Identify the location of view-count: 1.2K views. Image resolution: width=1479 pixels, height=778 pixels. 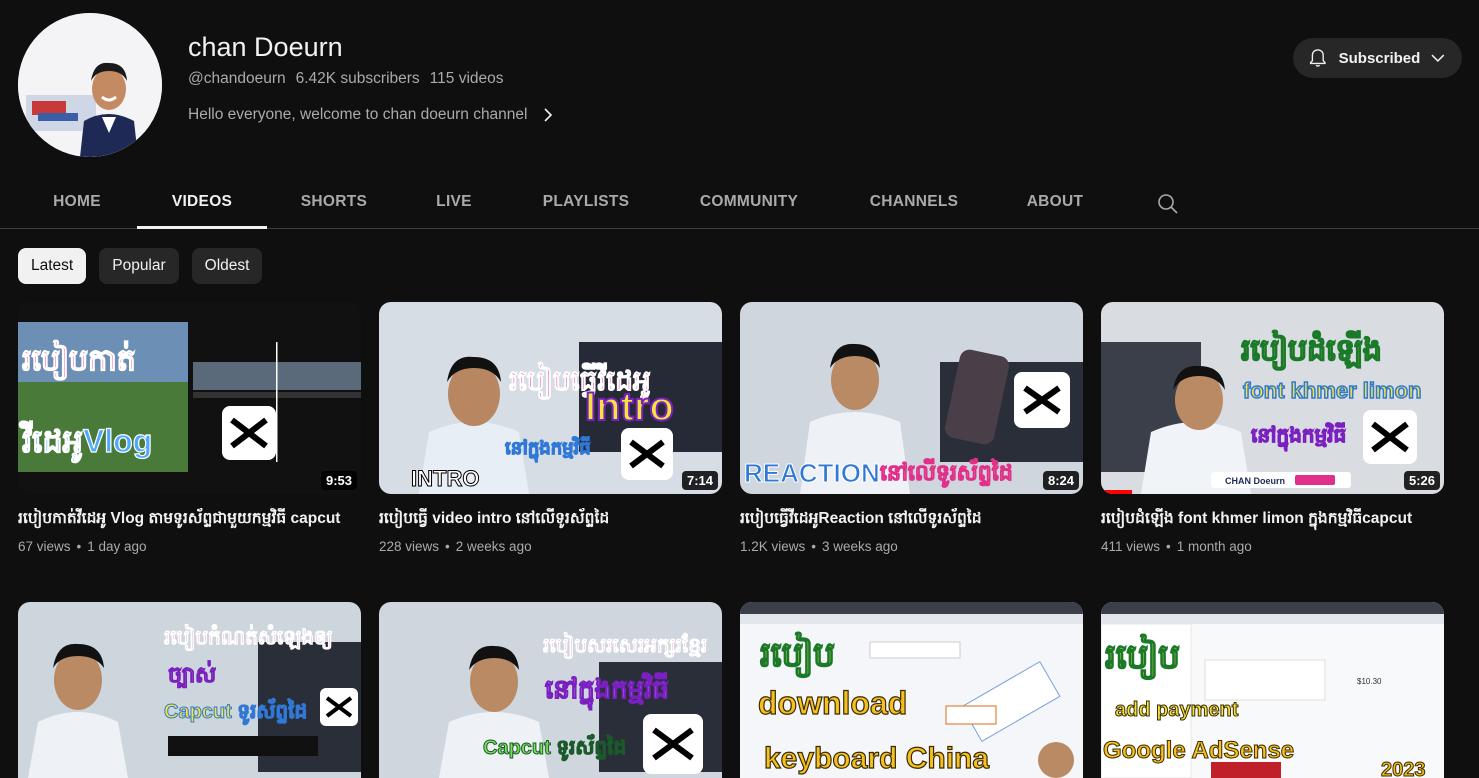
(773, 546).